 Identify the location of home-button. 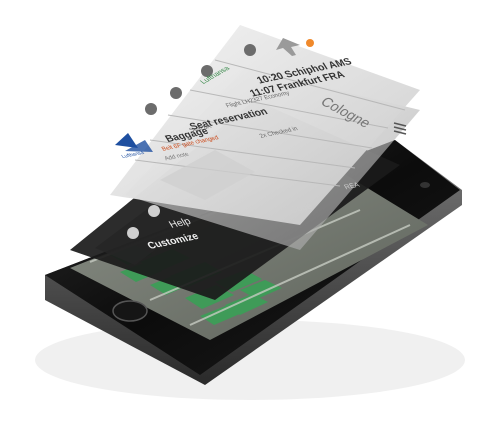
(130, 311).